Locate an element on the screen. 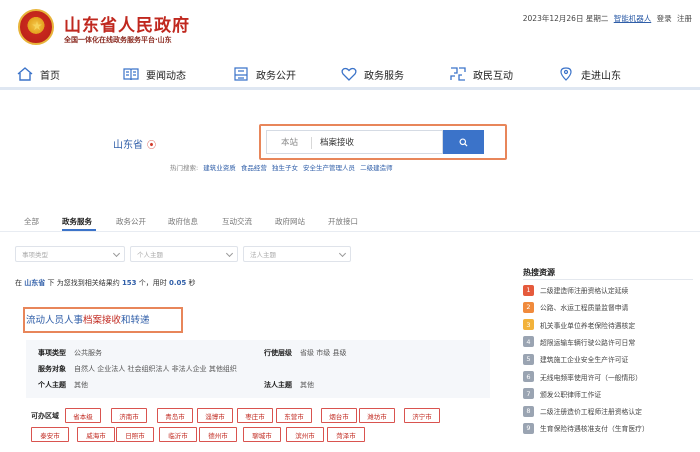 The image size is (700, 452). search-scope-select: 本站 is located at coordinates (289, 142).